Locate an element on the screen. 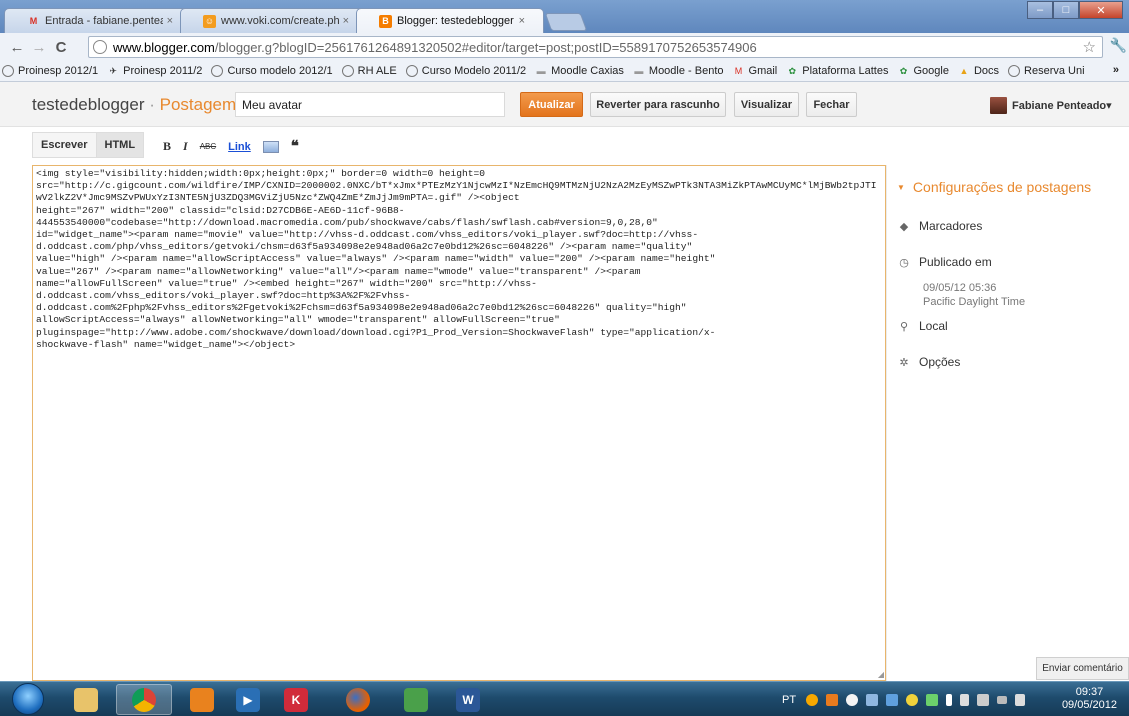 The height and width of the screenshot is (716, 1129). post-title-input: Meu avatar is located at coordinates (370, 104).